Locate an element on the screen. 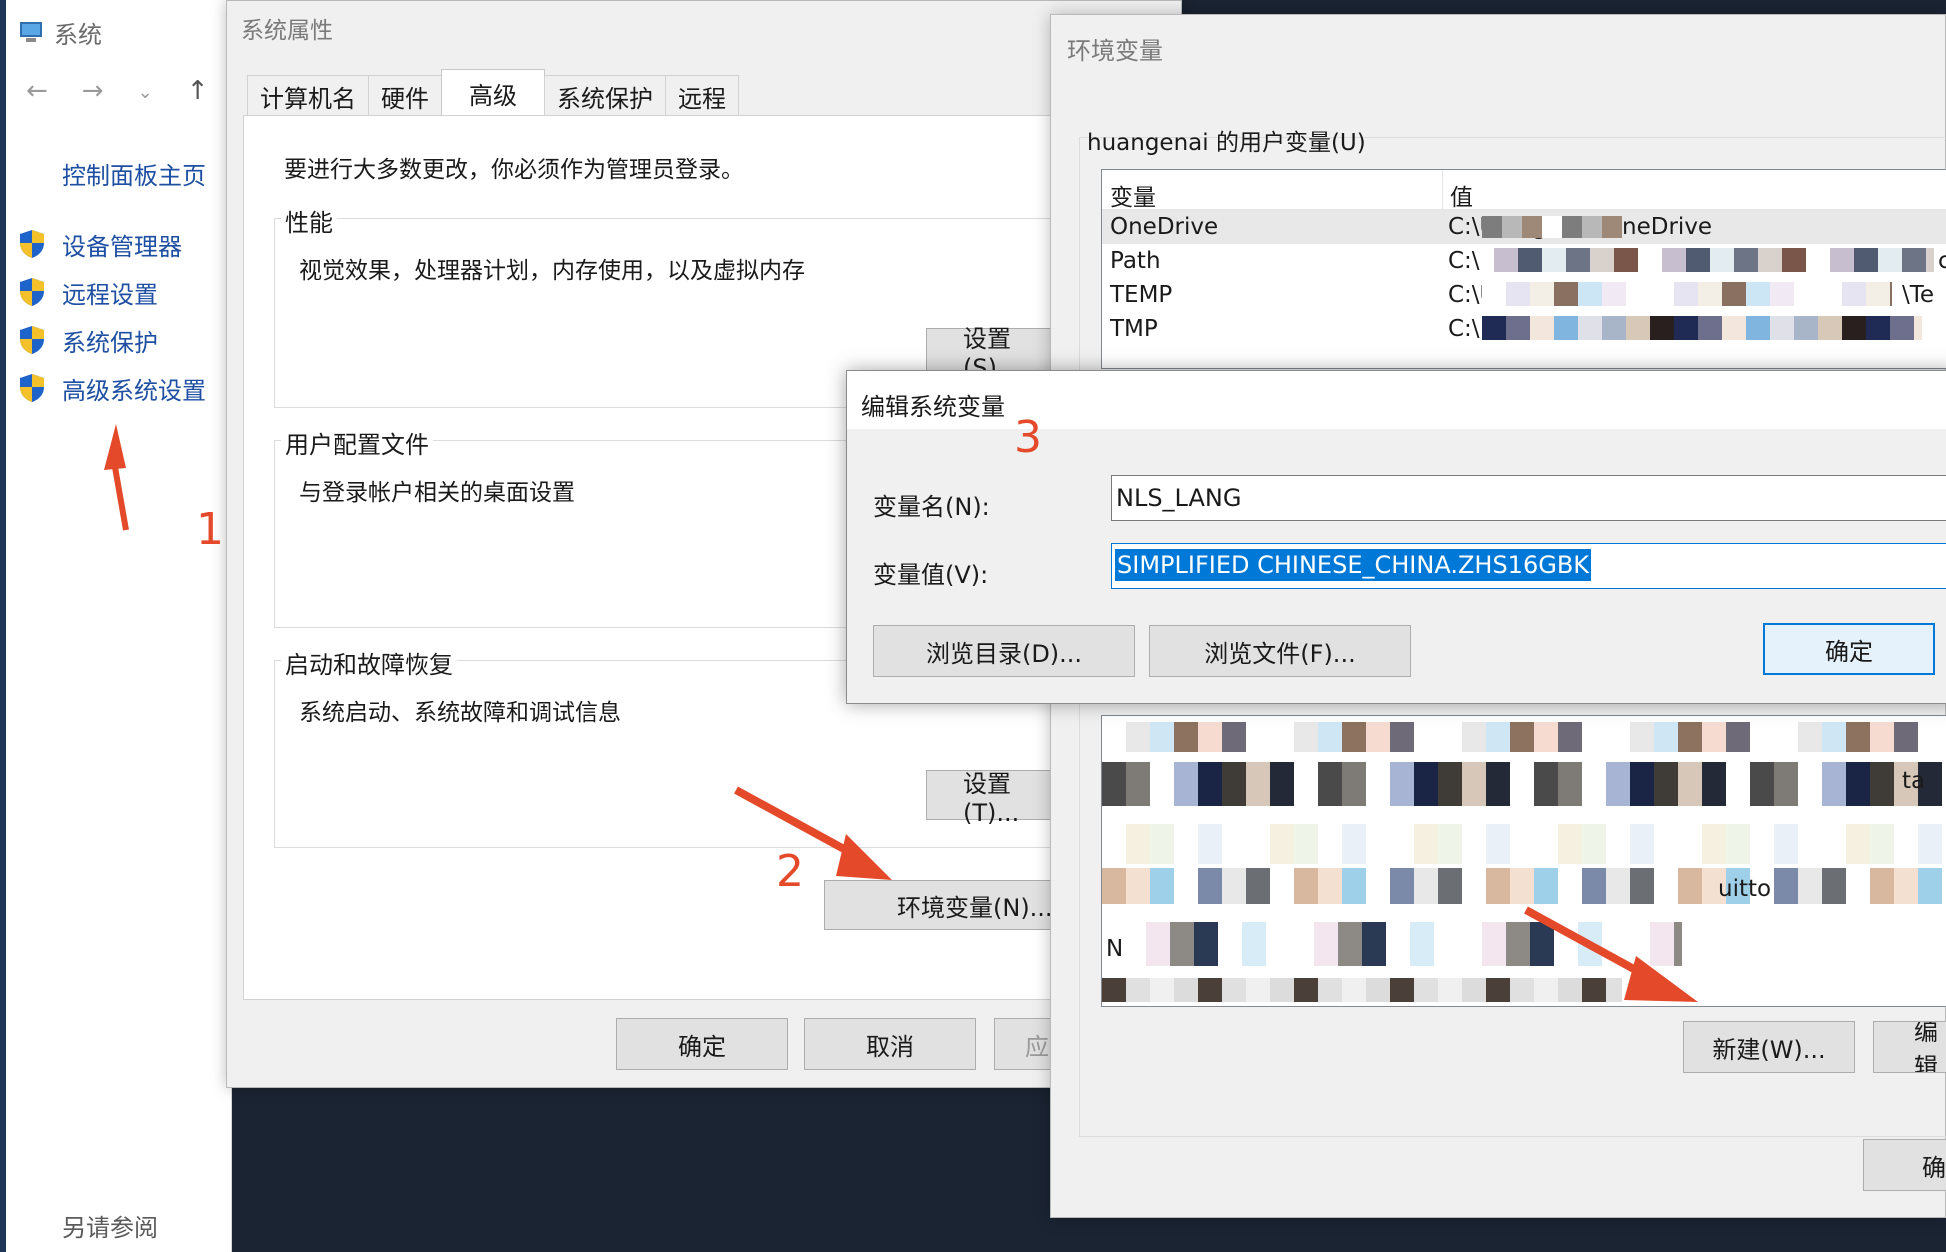 The image size is (1946, 1252). annotation-step-3: 3 is located at coordinates (1028, 437).